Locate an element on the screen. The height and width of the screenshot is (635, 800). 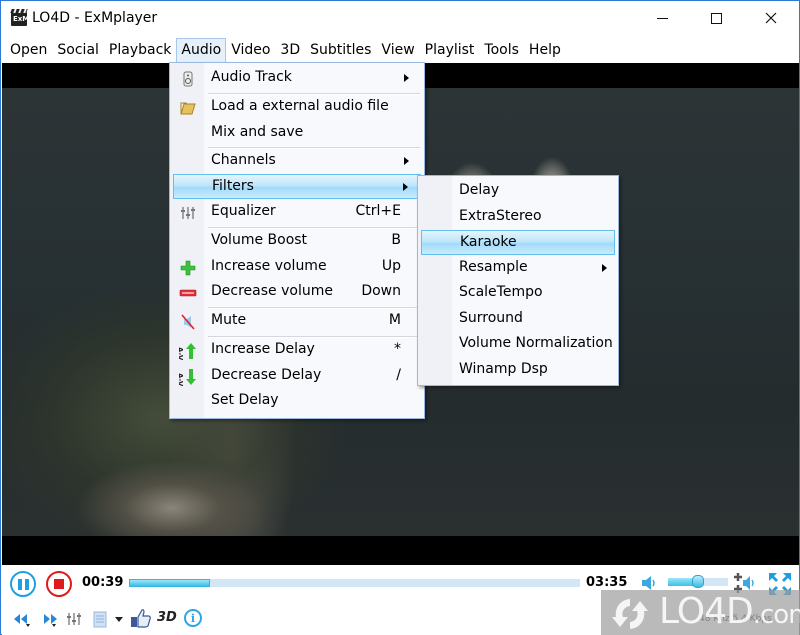
volume-icon is located at coordinates (649, 583).